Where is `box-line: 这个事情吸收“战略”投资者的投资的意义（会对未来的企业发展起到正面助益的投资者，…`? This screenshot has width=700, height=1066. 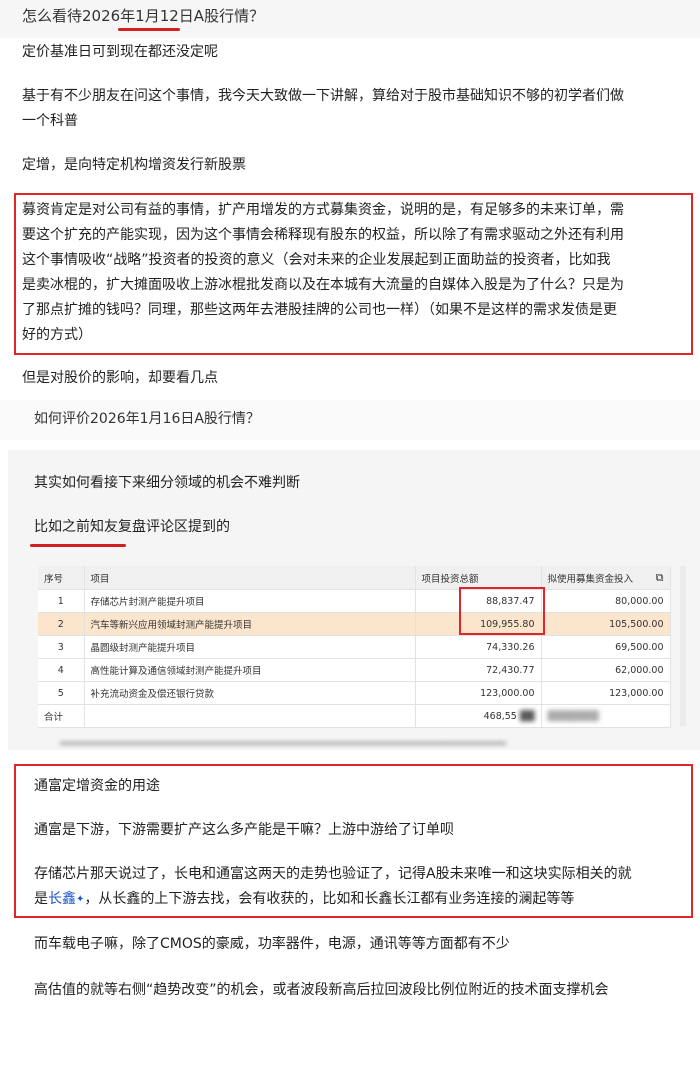 box-line: 这个事情吸收“战略”投资者的投资的意义（会对未来的企业发展起到正面助益的投资者，… is located at coordinates (316, 260).